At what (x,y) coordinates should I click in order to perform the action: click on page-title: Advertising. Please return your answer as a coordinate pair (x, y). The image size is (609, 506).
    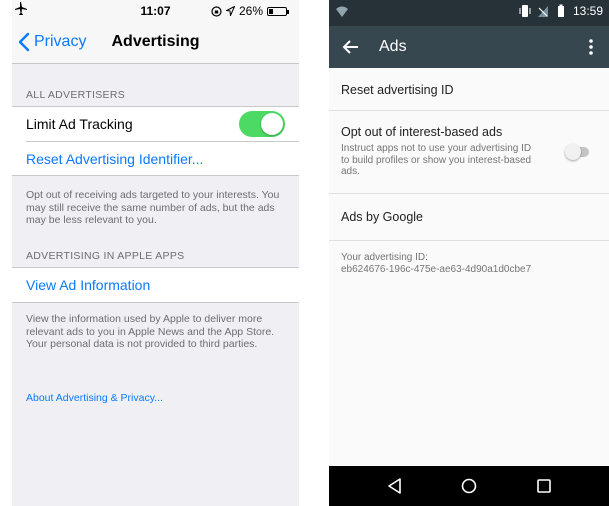
    Looking at the image, I should click on (155, 41).